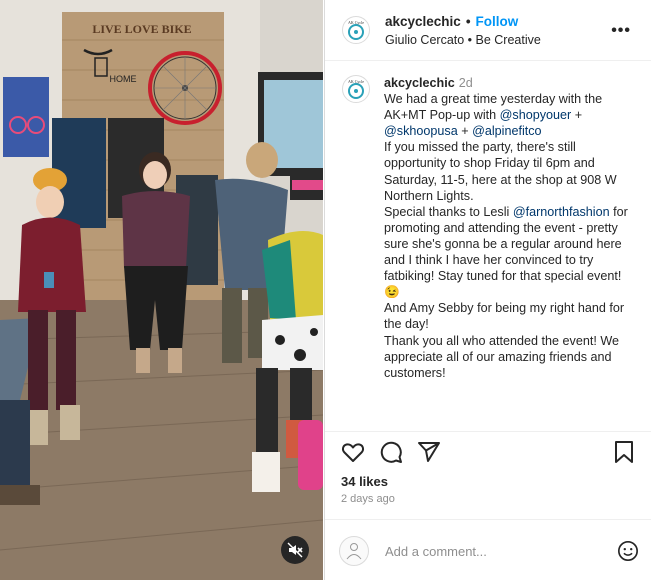 The height and width of the screenshot is (580, 651). I want to click on user-avatar, so click(354, 551).